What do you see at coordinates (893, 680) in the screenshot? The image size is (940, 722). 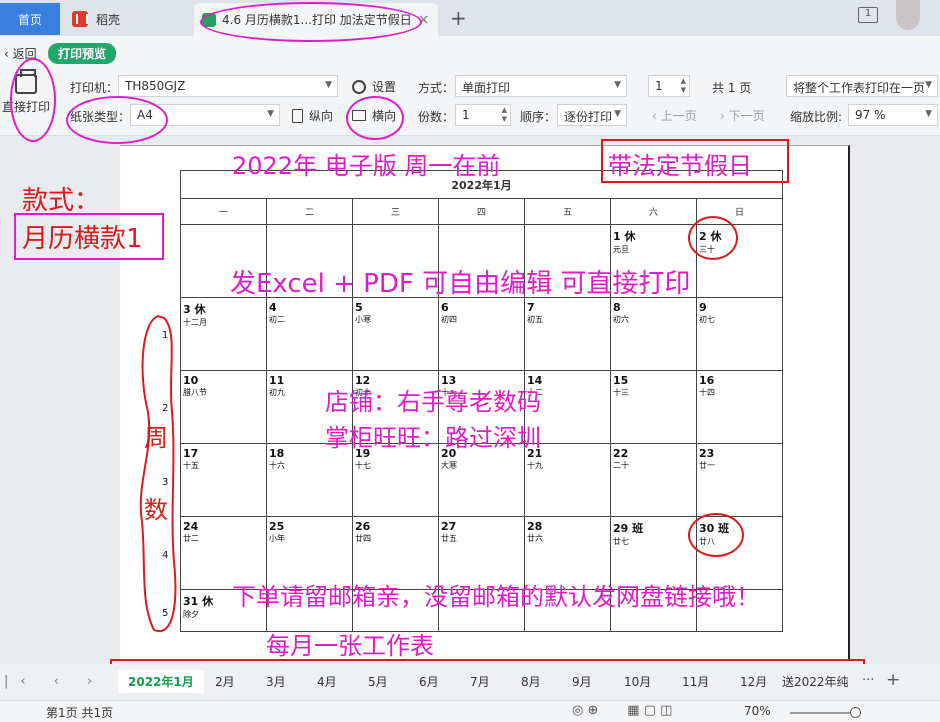 I see `add-sheet-button: +` at bounding box center [893, 680].